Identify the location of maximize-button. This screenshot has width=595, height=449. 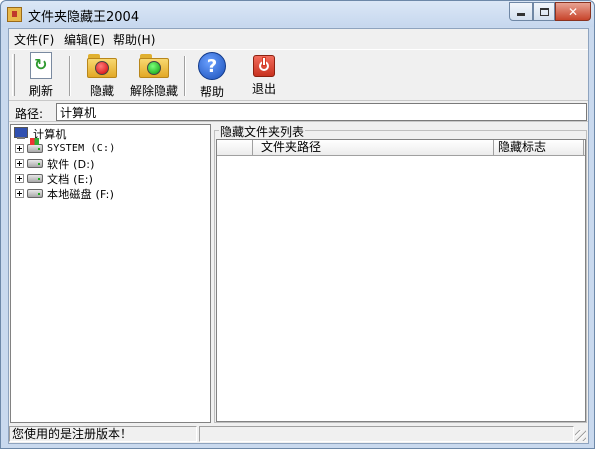
(544, 11).